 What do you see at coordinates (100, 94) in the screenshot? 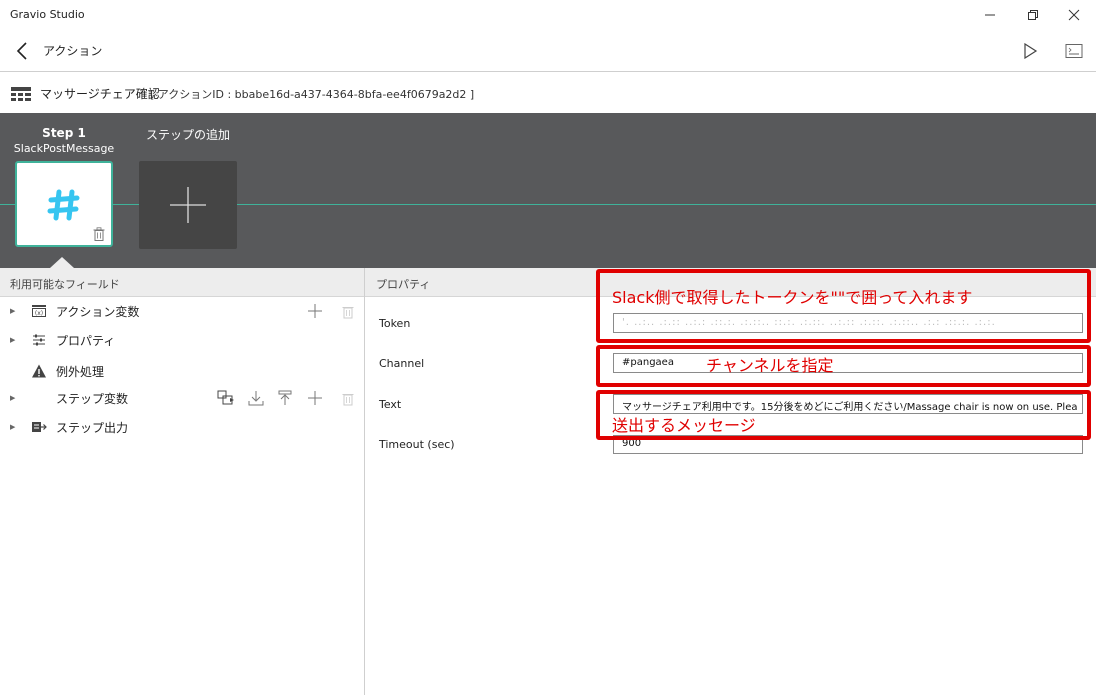
I see `action-name: マッサージチェア確認` at bounding box center [100, 94].